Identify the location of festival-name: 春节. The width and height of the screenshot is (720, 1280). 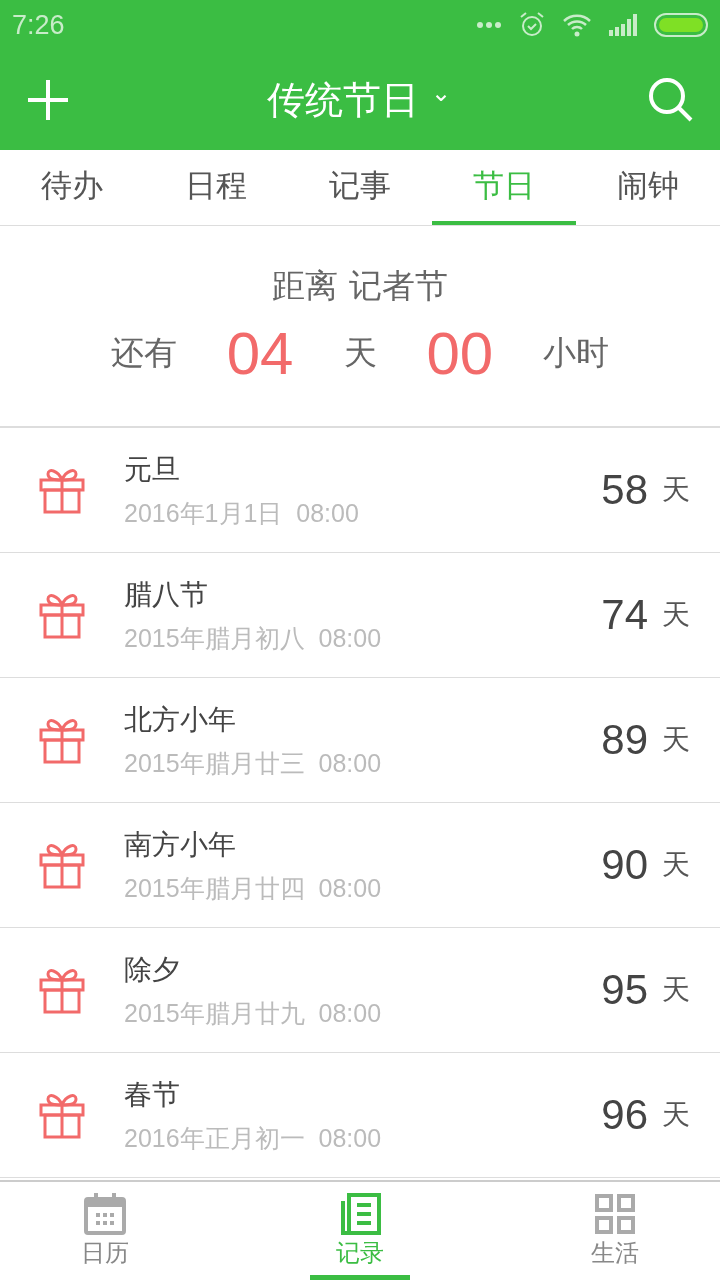
(152, 1094).